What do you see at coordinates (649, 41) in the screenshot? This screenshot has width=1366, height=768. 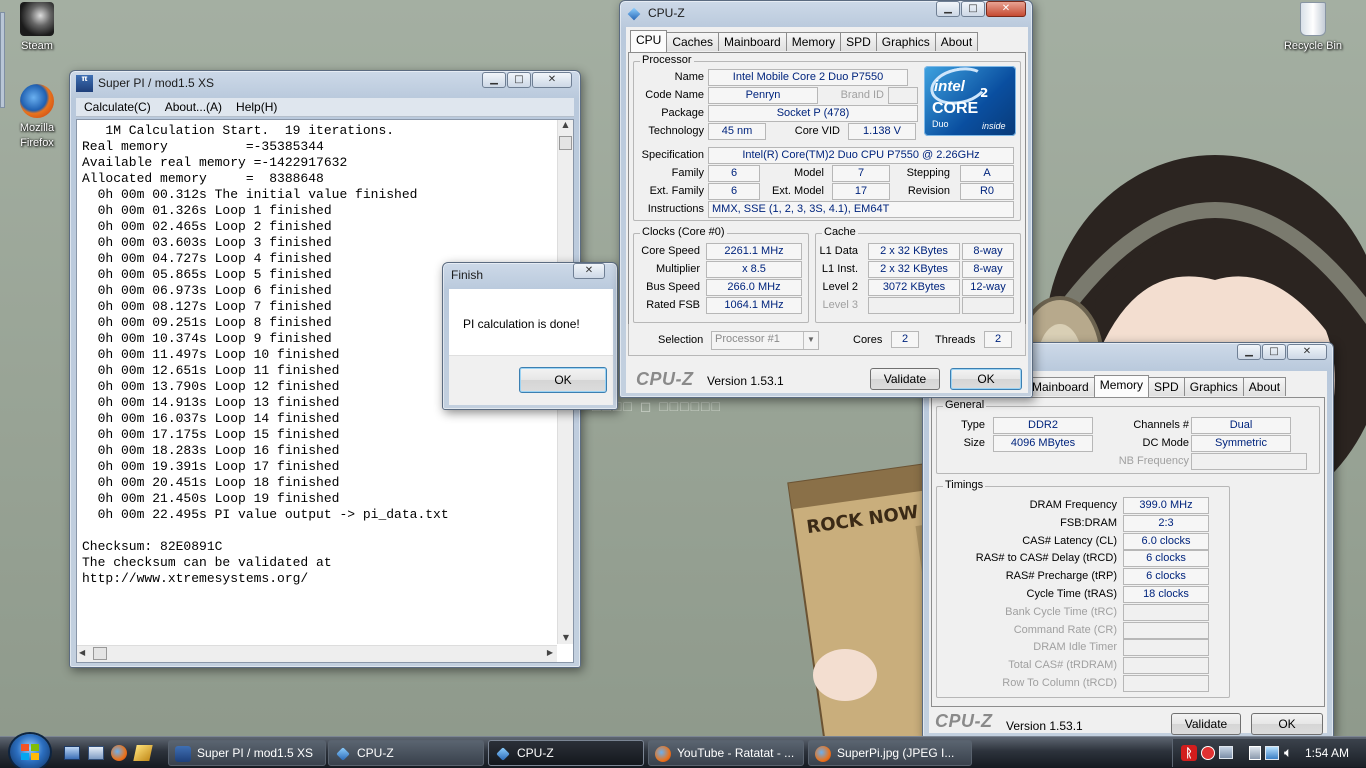 I see `tab-cpu: CPU` at bounding box center [649, 41].